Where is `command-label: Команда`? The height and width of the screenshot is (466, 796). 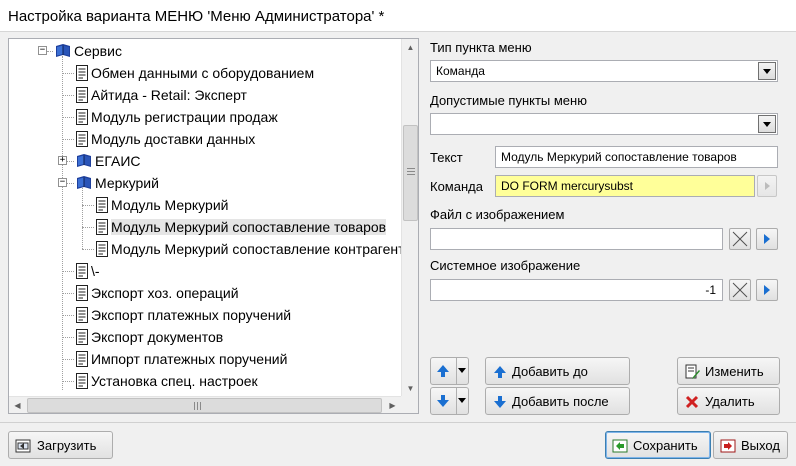 command-label: Команда is located at coordinates (456, 186).